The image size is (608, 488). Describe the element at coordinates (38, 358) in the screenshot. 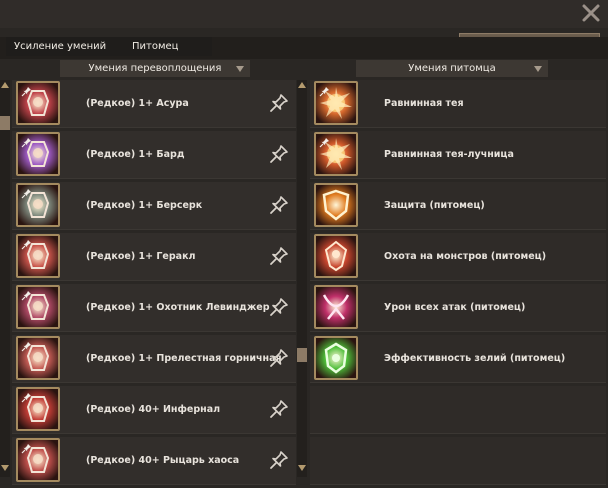

I see `maid-icon` at that location.